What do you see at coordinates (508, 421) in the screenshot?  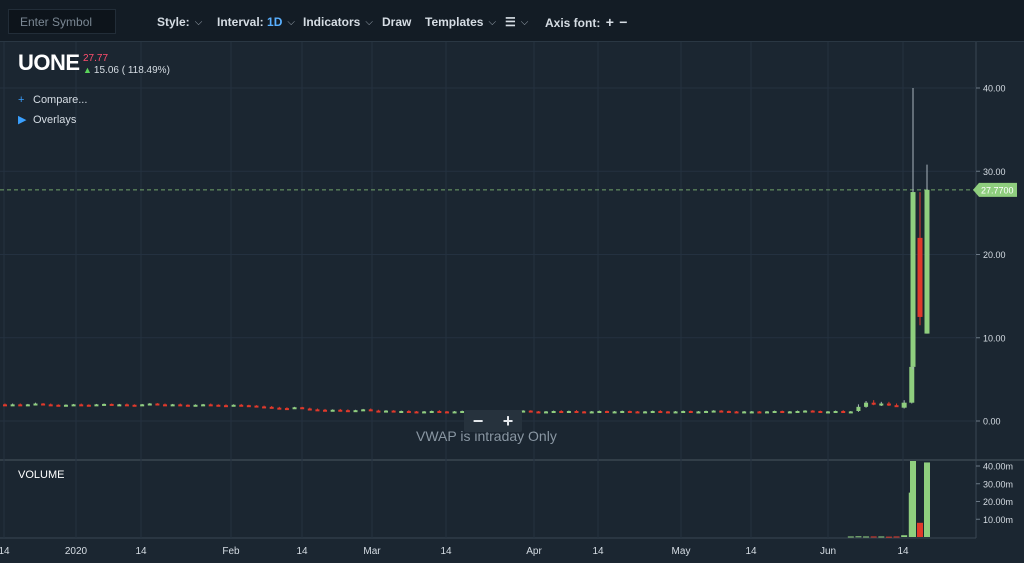 I see `zoom-in-button: +` at bounding box center [508, 421].